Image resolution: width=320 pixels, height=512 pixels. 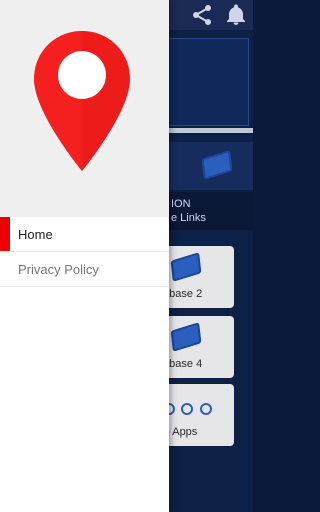 I want to click on more-apps-dots, so click(x=188, y=411).